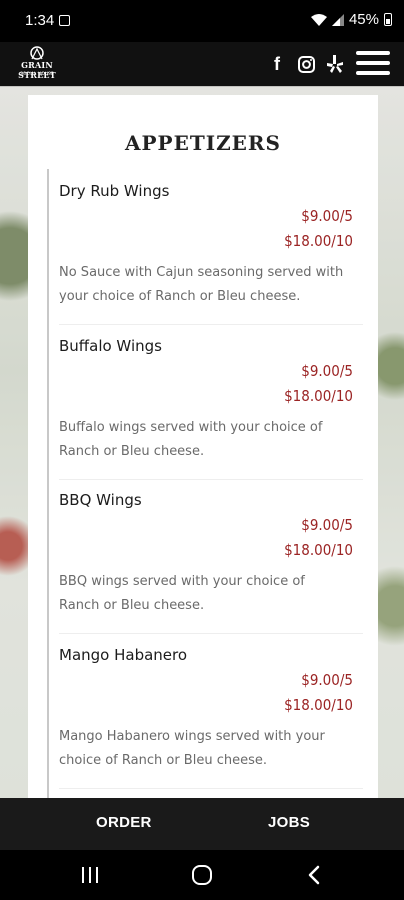  I want to click on item-name: Dry Rub Wings, so click(114, 191).